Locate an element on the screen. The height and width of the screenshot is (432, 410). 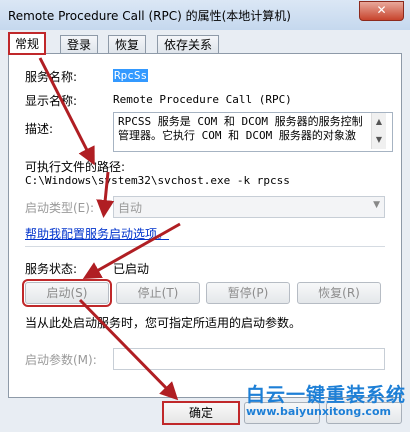
display-name-label: 显示名称: is located at coordinates (51, 101).